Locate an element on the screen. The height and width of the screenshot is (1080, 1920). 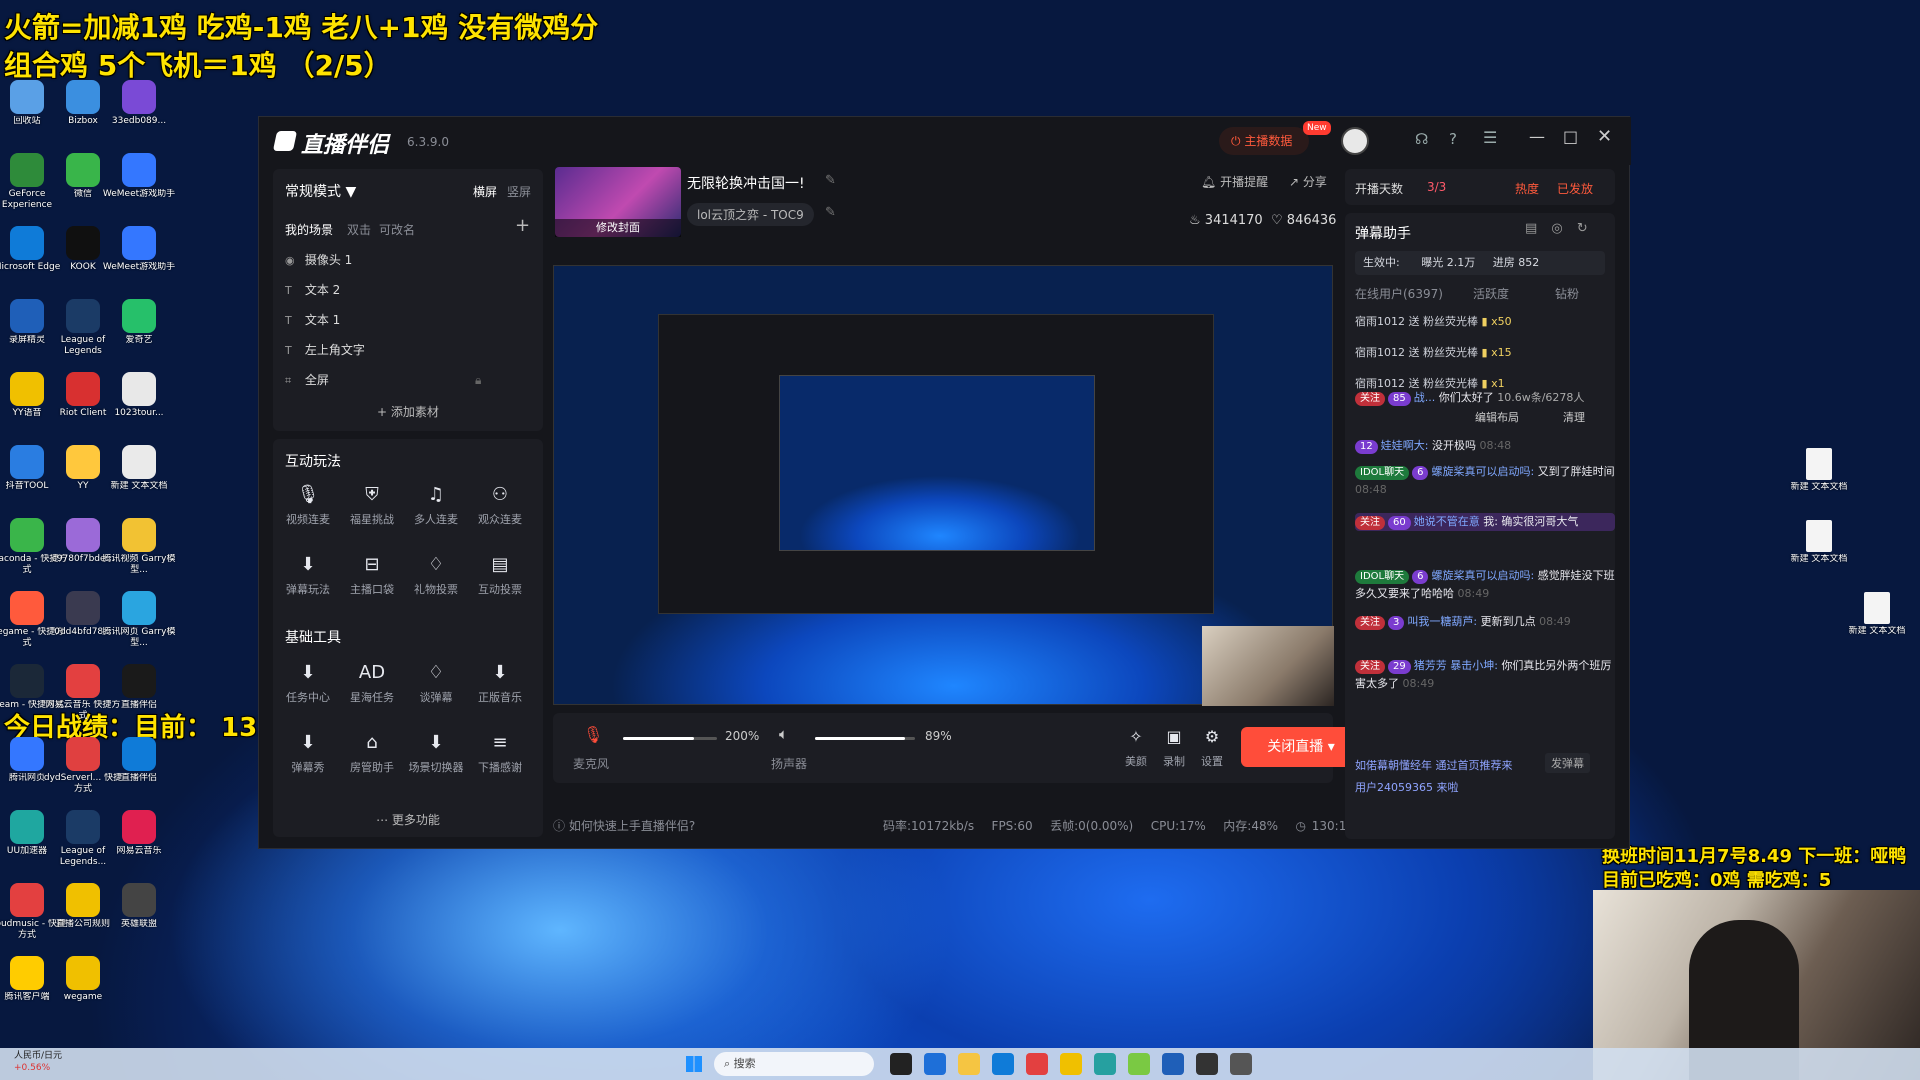
edit-layout-button: 编辑布局 is located at coordinates (1497, 417).